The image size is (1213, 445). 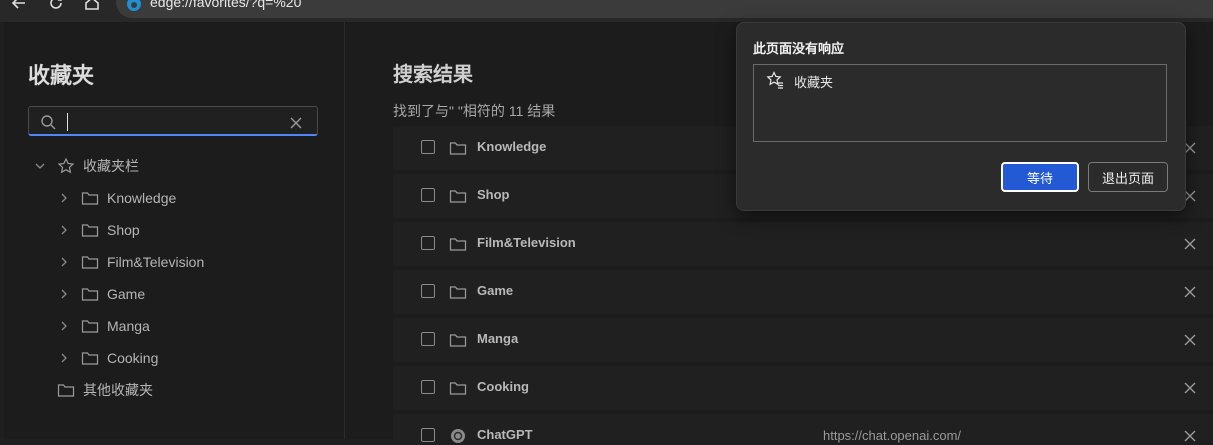 I want to click on tree-item-folder: Film&Television, so click(x=130, y=262).